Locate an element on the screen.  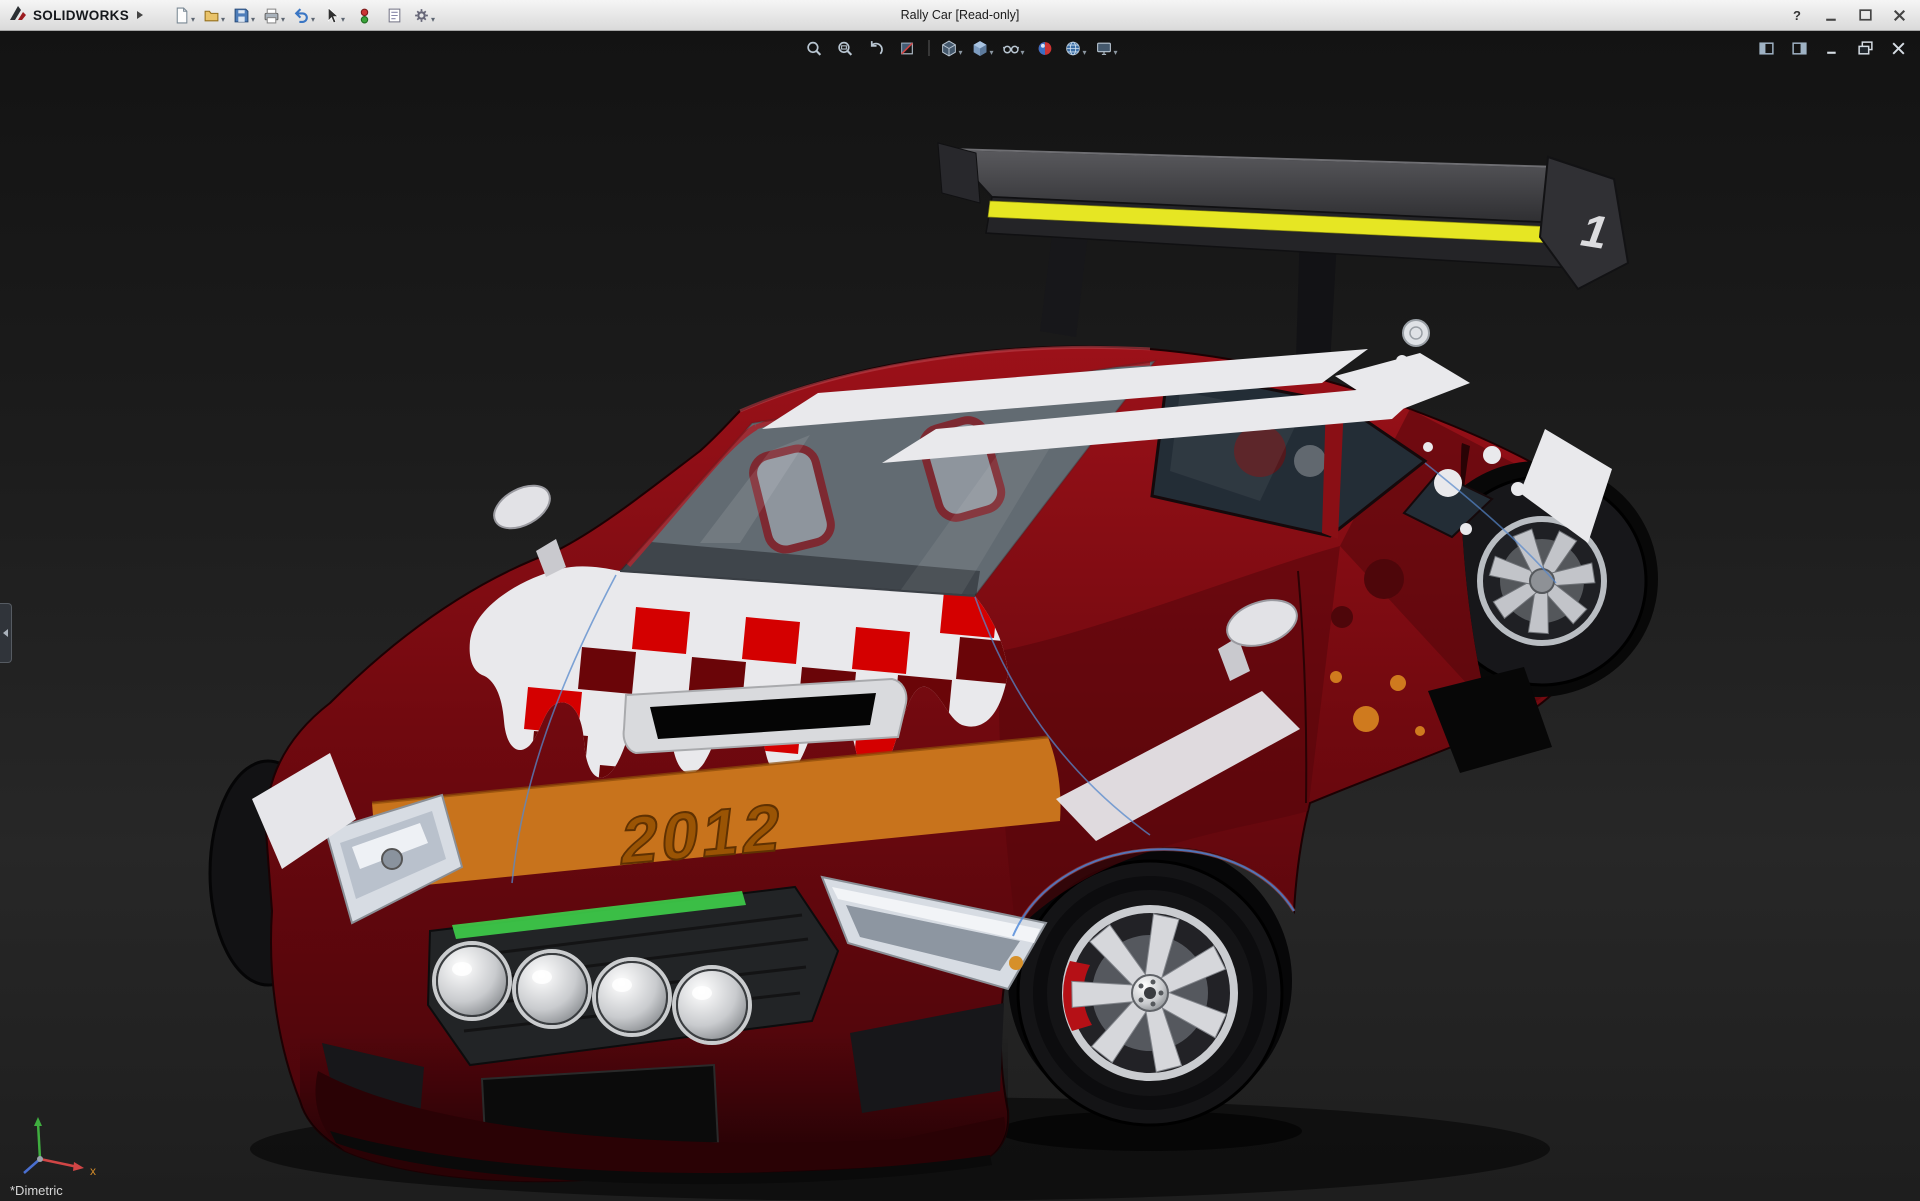
previous-view-icon is located at coordinates (876, 48).